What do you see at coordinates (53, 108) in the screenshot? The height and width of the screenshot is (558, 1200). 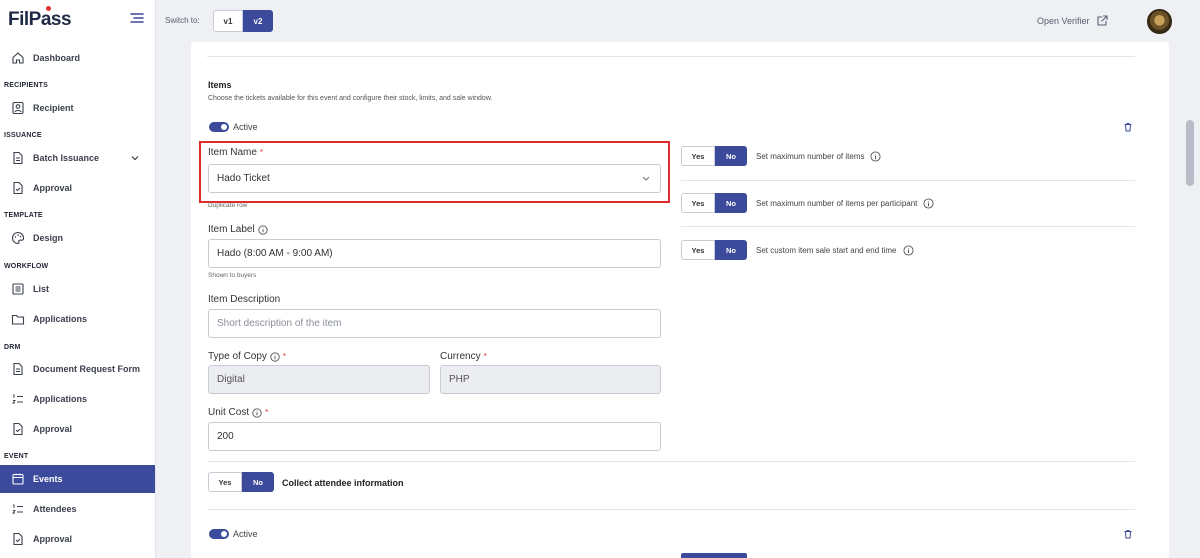 I see `sidebar-item-label: Recipient` at bounding box center [53, 108].